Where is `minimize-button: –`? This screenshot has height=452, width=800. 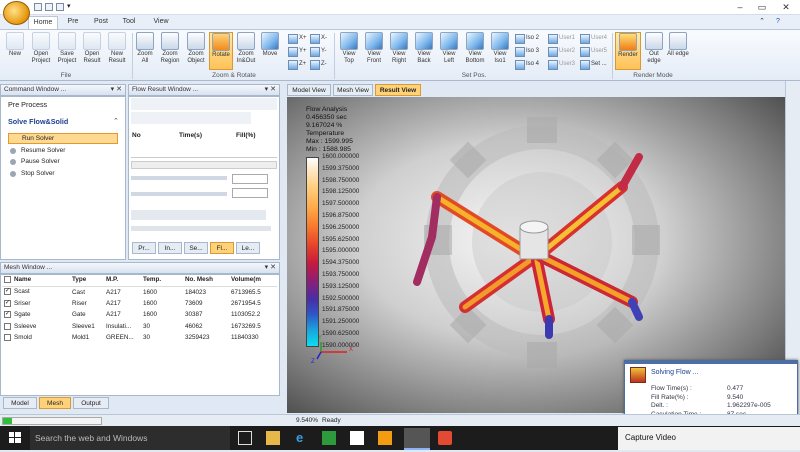
minimize-button: – is located at coordinates (740, 7).